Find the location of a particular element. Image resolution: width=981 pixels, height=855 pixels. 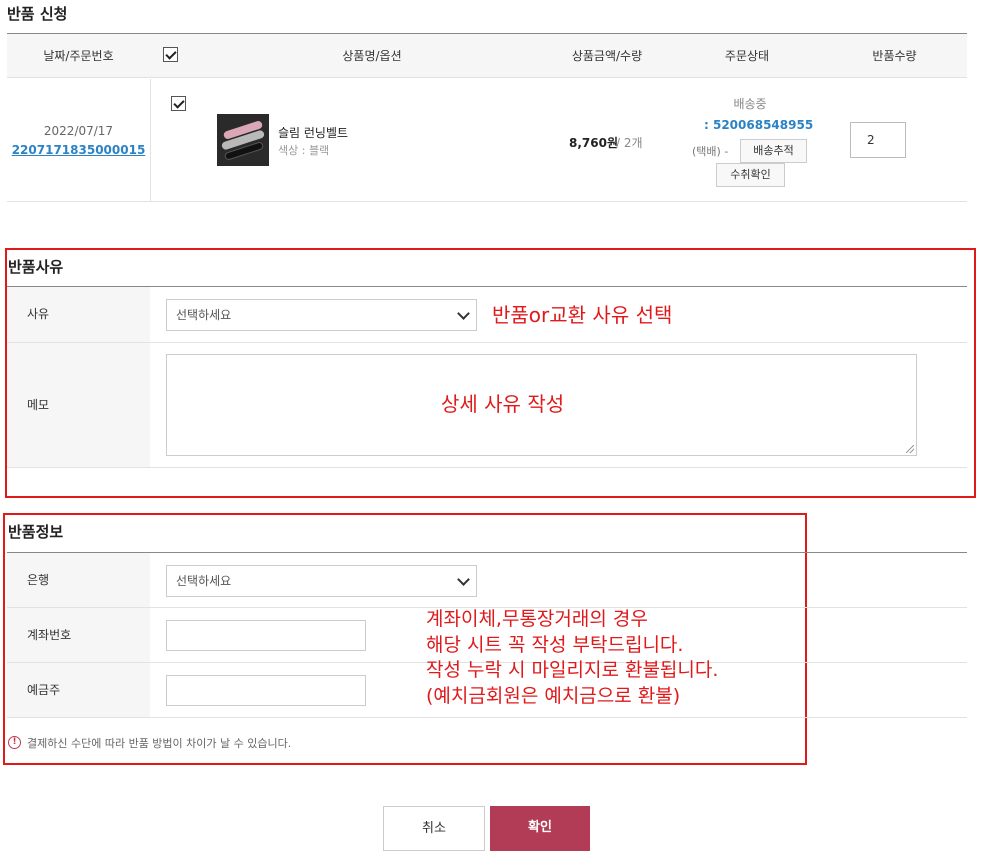

bank-label: 은행 is located at coordinates (78, 580).